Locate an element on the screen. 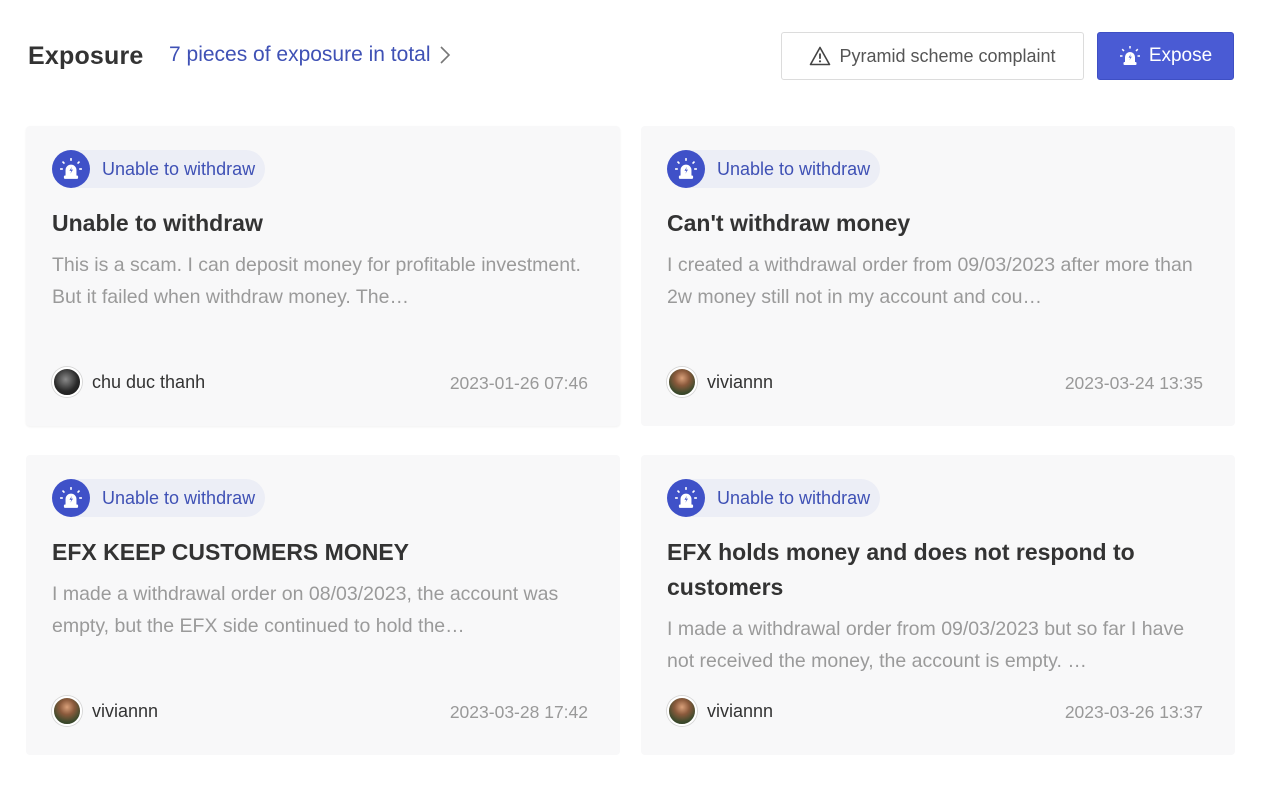 This screenshot has height=807, width=1268. total-exposure-link: 7 pieces of exposure in total is located at coordinates (310, 55).